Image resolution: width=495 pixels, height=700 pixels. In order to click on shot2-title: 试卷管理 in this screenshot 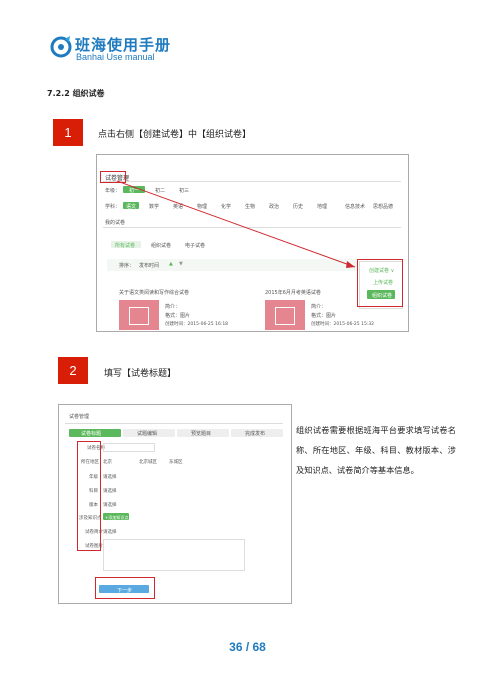, I will do `click(79, 417)`.